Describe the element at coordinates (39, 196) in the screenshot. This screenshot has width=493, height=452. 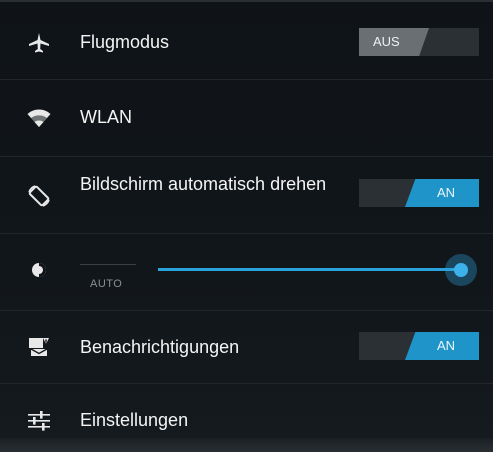
I see `rotate-icon` at that location.